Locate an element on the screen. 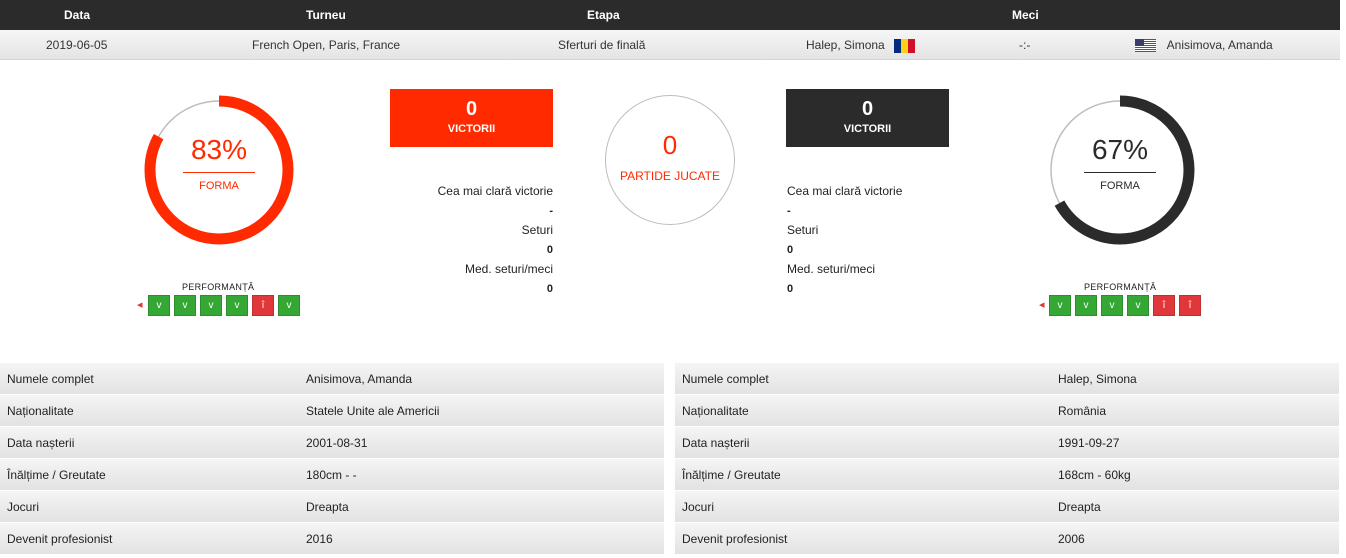 This screenshot has width=1346, height=558. header-tournament: Turneu is located at coordinates (326, 15).